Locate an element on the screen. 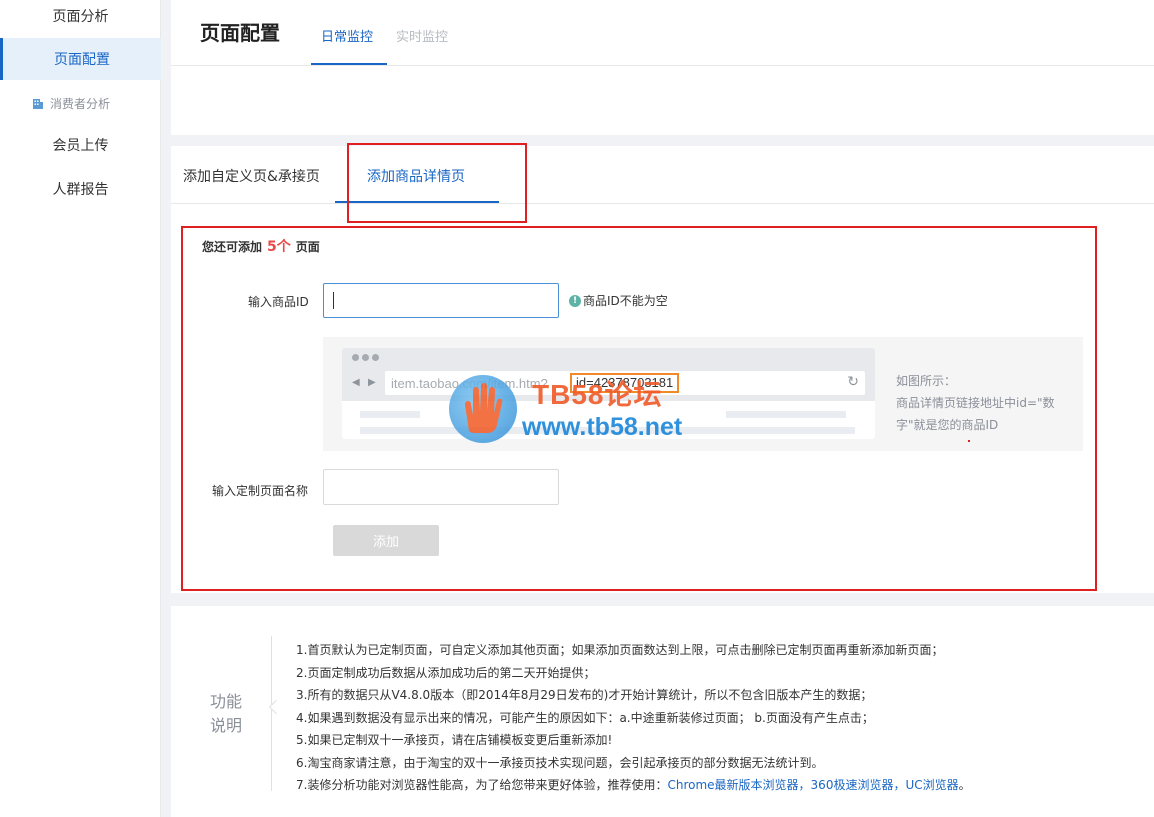 The width and height of the screenshot is (1154, 817). tab-realtime-monitor: 实时监控 is located at coordinates (422, 35).